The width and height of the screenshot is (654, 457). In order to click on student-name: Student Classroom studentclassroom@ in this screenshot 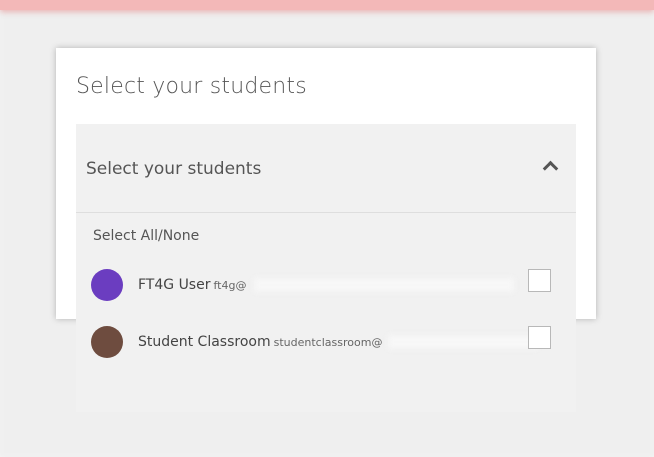, I will do `click(260, 342)`.